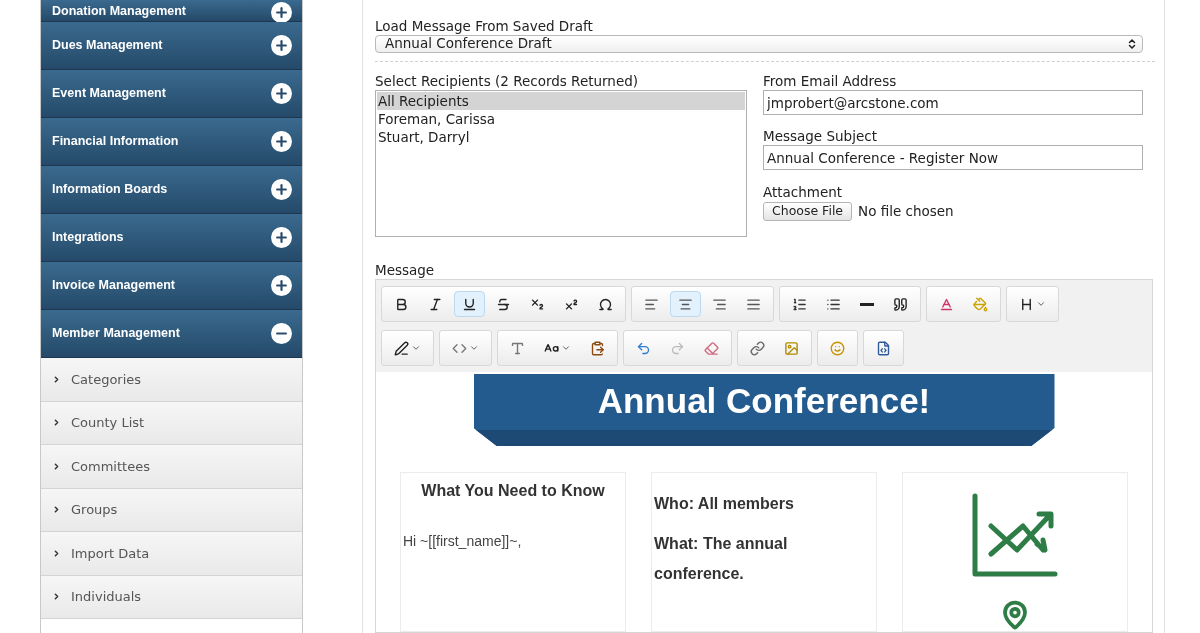  What do you see at coordinates (791, 348) in the screenshot?
I see `image-icon` at bounding box center [791, 348].